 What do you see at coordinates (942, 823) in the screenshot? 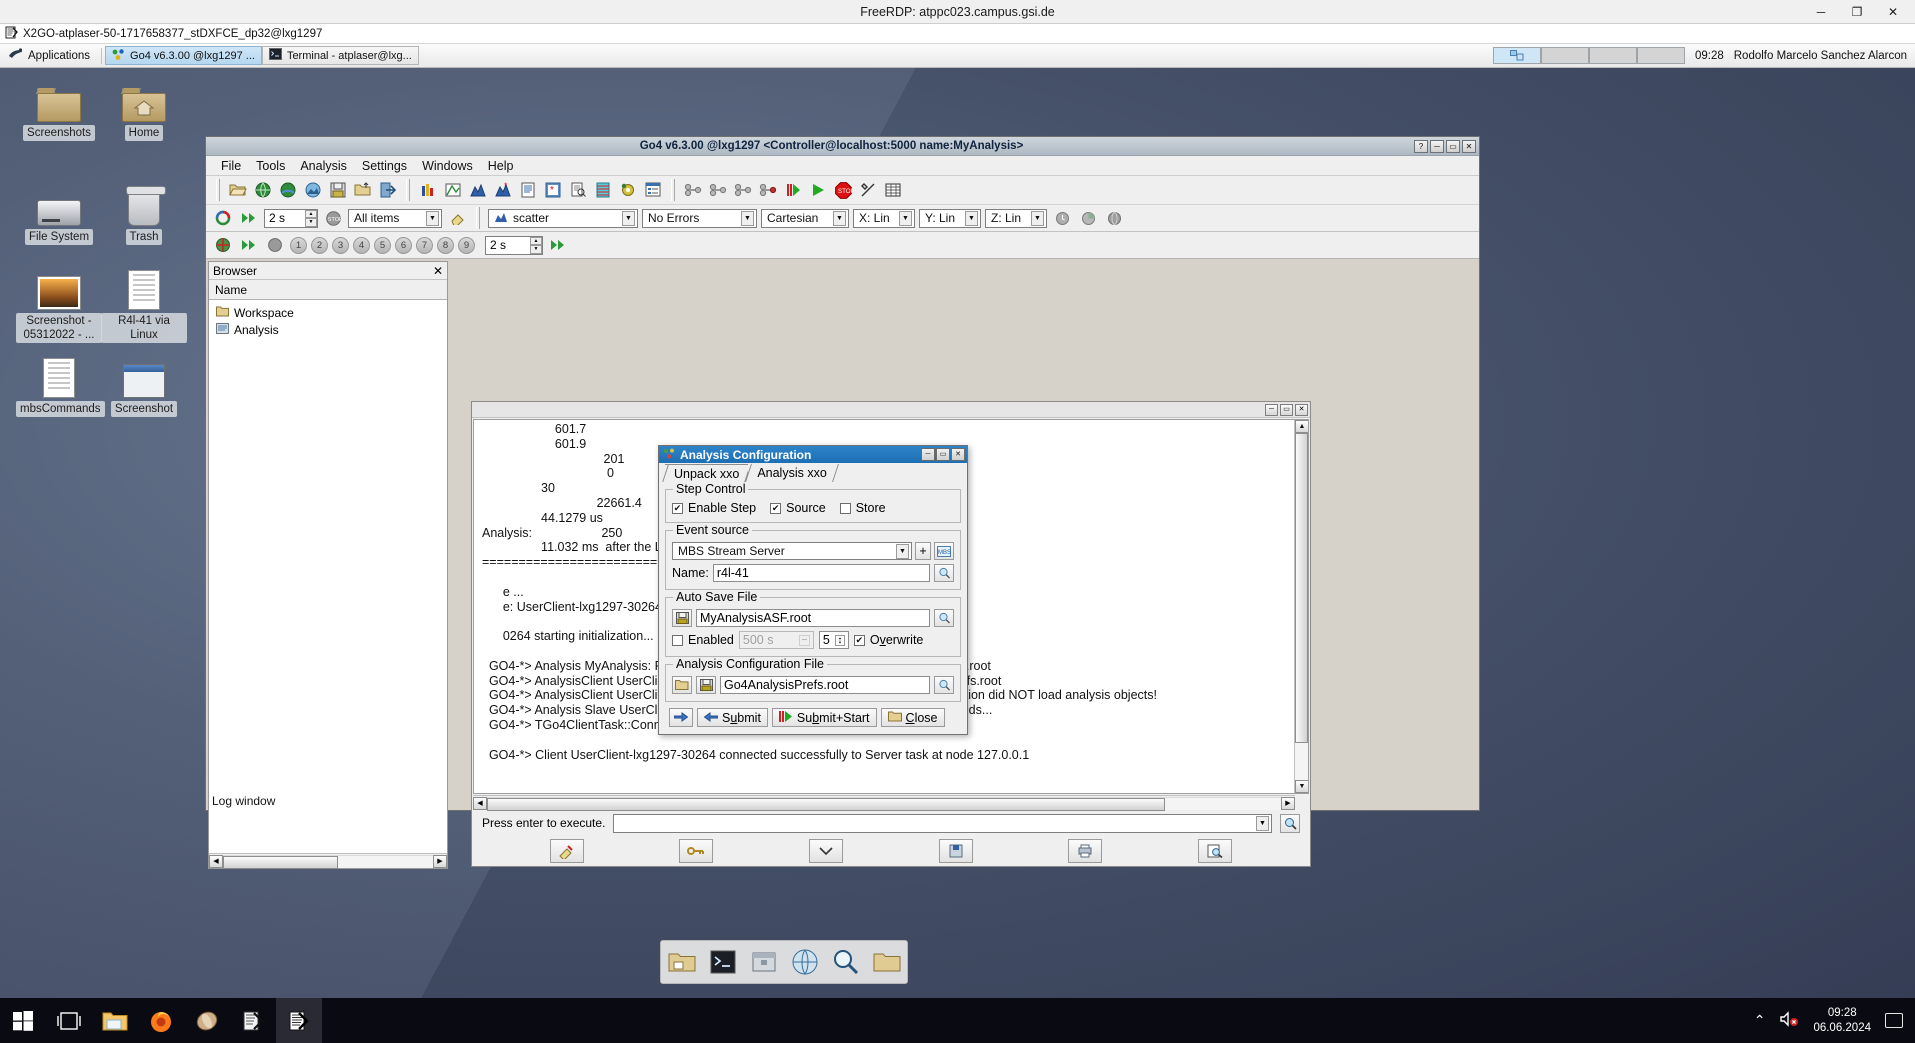
I see `command-input: ▼` at bounding box center [942, 823].